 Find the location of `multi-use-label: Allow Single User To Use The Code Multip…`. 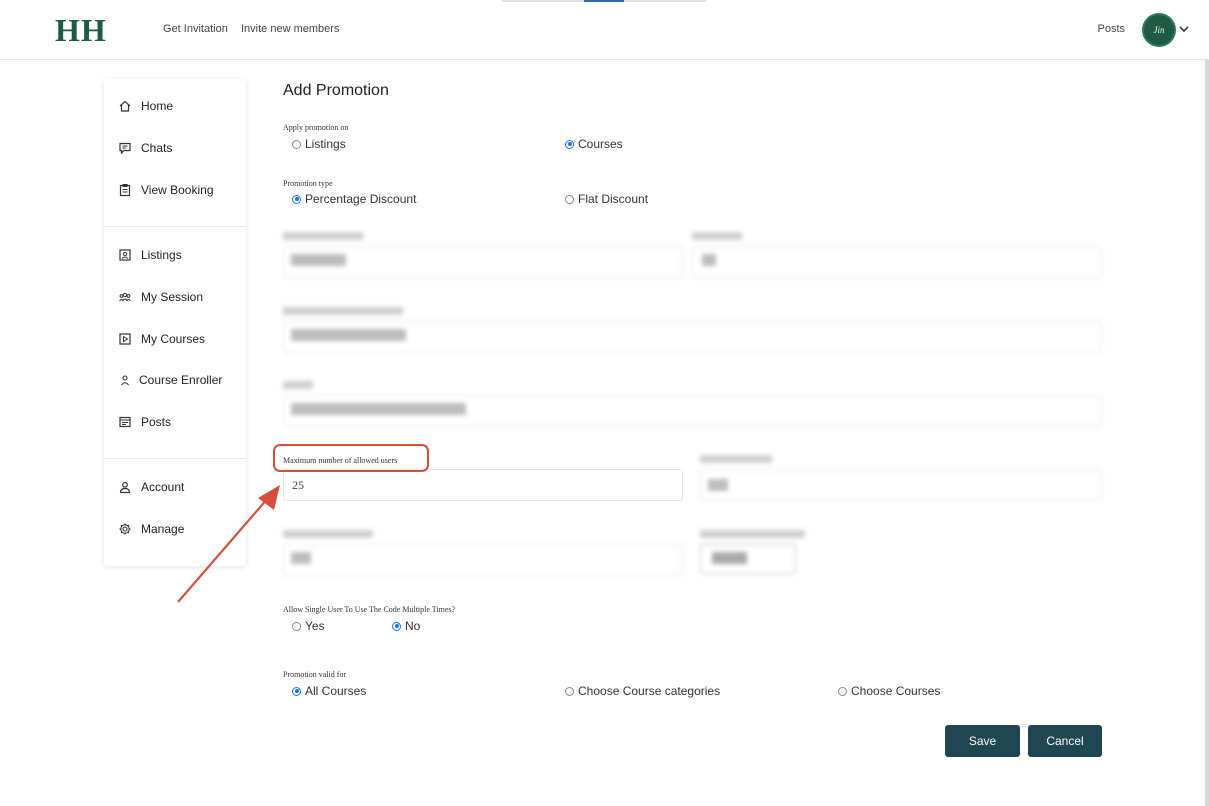

multi-use-label: Allow Single User To Use The Code Multip… is located at coordinates (369, 609).